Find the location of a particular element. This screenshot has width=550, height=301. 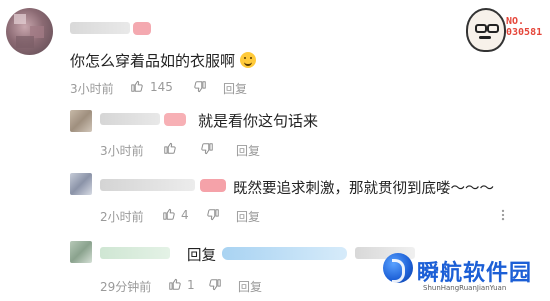

like-count: 1 is located at coordinates (191, 285).